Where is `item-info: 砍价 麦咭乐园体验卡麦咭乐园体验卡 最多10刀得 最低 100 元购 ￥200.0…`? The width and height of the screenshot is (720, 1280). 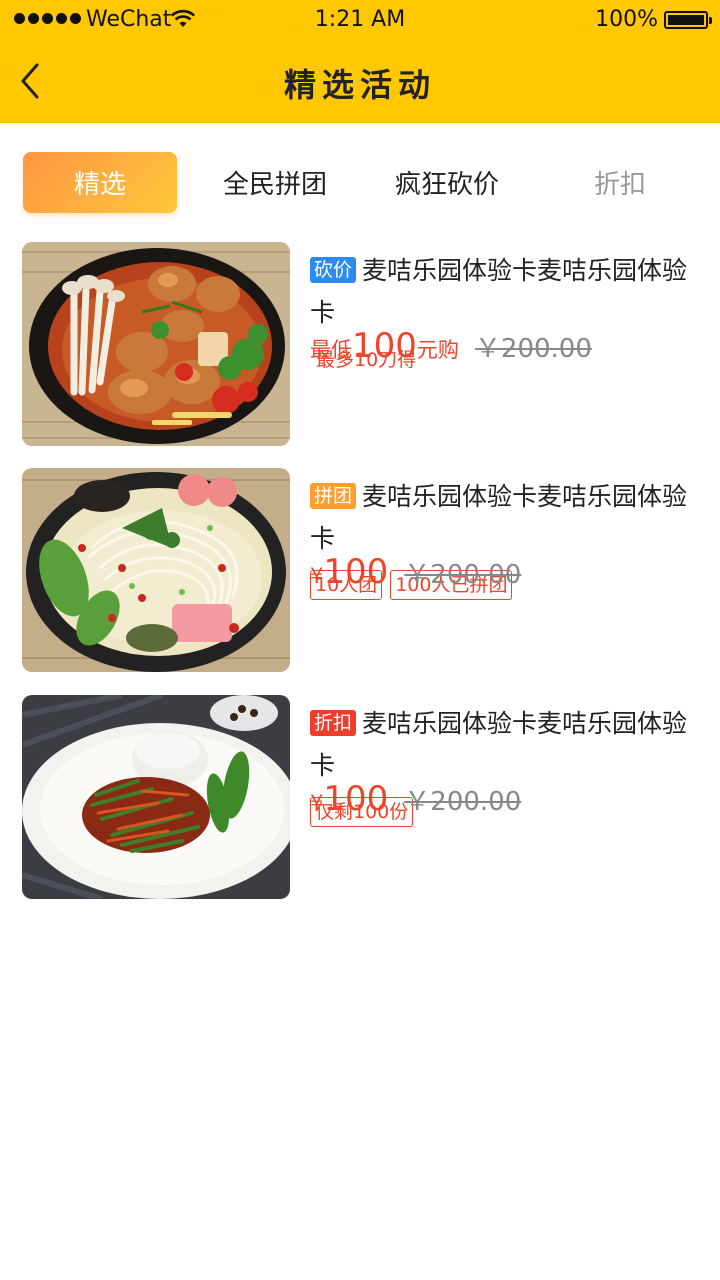
item-info: 砍价 麦咭乐园体验卡麦咭乐园体验卡 最多10刀得 最低 100 元购 ￥200.0… is located at coordinates (505, 309).